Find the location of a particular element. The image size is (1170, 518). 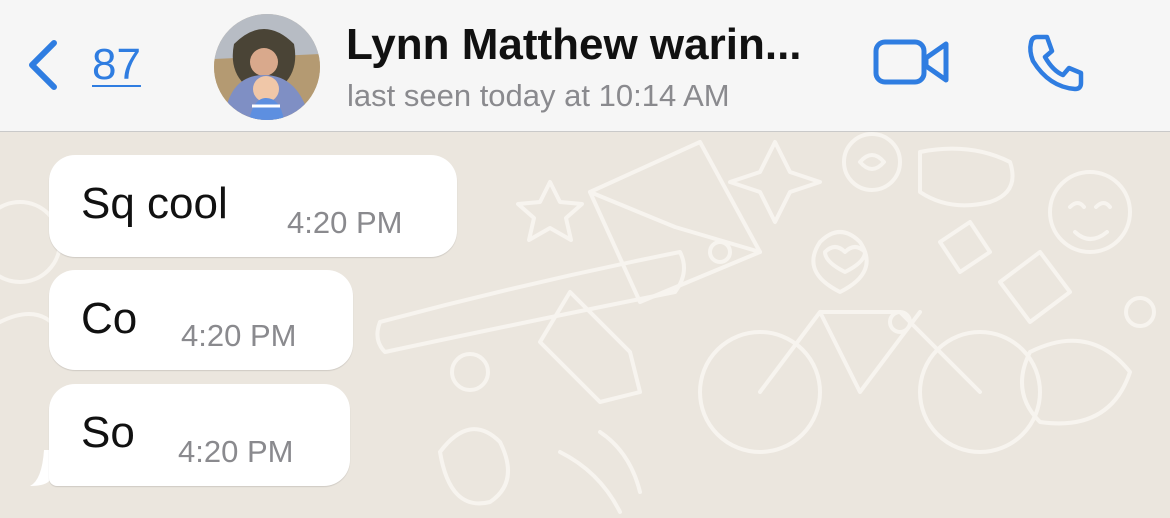

video-camera-icon is located at coordinates (912, 64).